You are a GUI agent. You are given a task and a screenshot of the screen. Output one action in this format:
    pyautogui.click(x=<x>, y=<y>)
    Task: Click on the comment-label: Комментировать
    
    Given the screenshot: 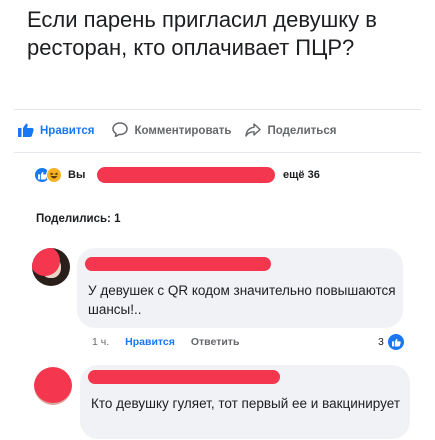 What is the action you would take?
    pyautogui.click(x=183, y=131)
    